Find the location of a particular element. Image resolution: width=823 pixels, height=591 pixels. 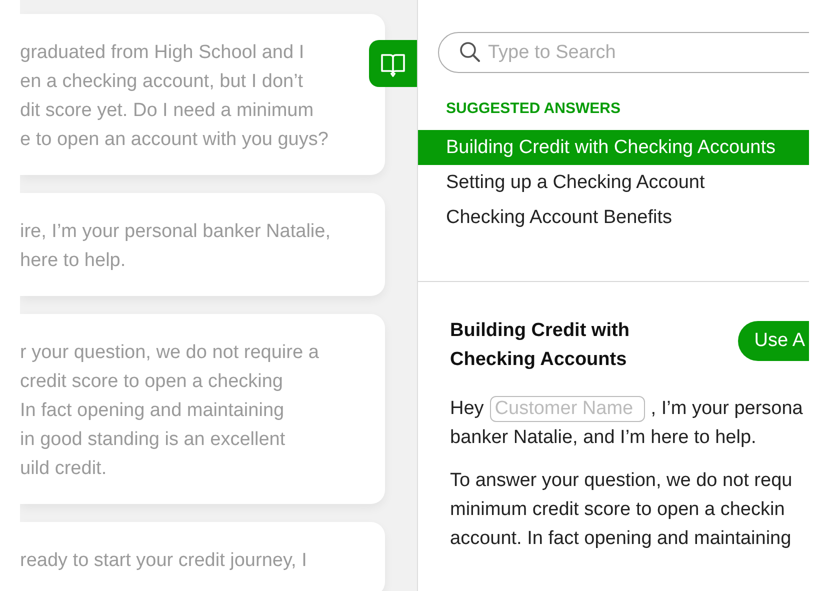

suggested-answer: Checking Account Benefits is located at coordinates (613, 217).